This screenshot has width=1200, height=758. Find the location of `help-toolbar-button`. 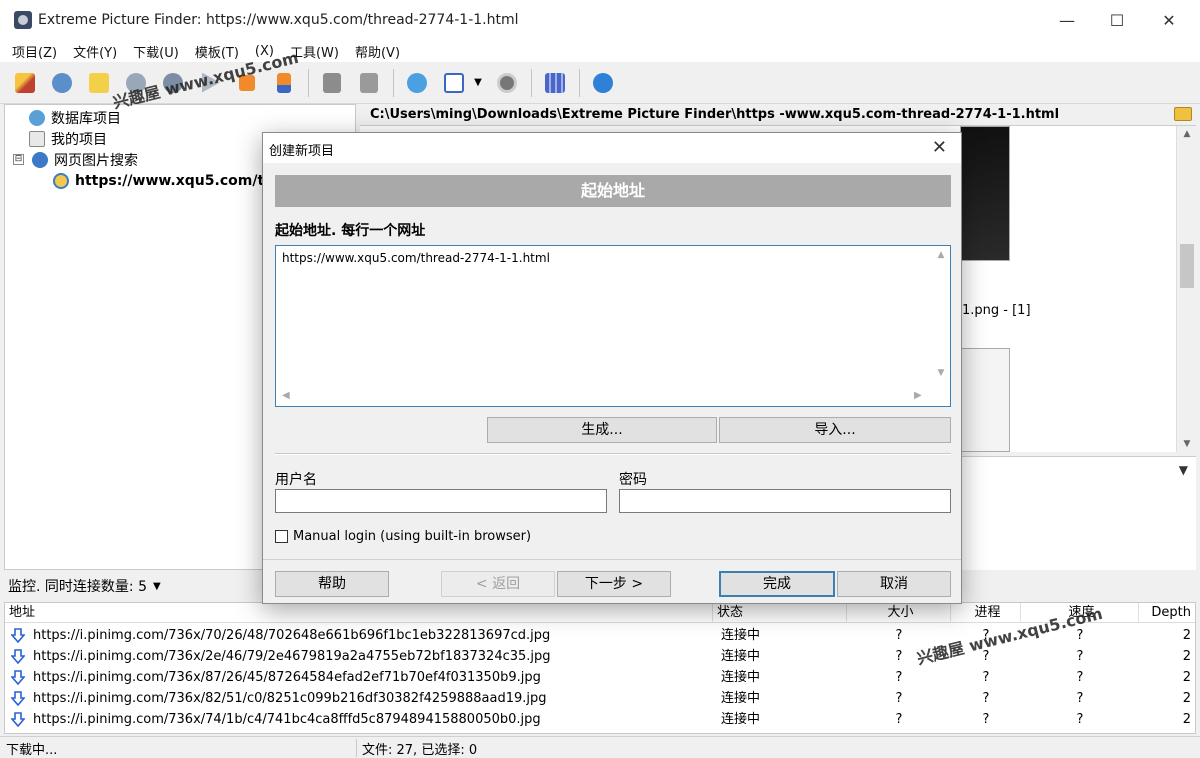

help-toolbar-button is located at coordinates (603, 83).